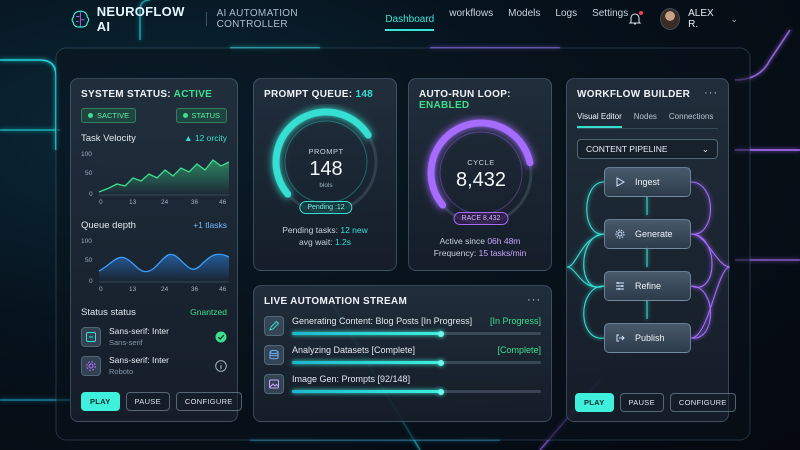 The height and width of the screenshot is (450, 800). Describe the element at coordinates (462, 241) in the screenshot. I see `active-since-label: Active since` at that location.